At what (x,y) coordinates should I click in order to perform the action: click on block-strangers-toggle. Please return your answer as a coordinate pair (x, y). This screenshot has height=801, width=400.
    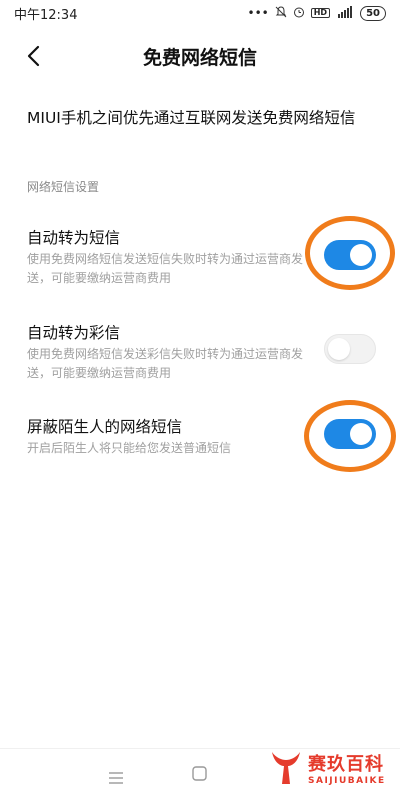
    Looking at the image, I should click on (350, 434).